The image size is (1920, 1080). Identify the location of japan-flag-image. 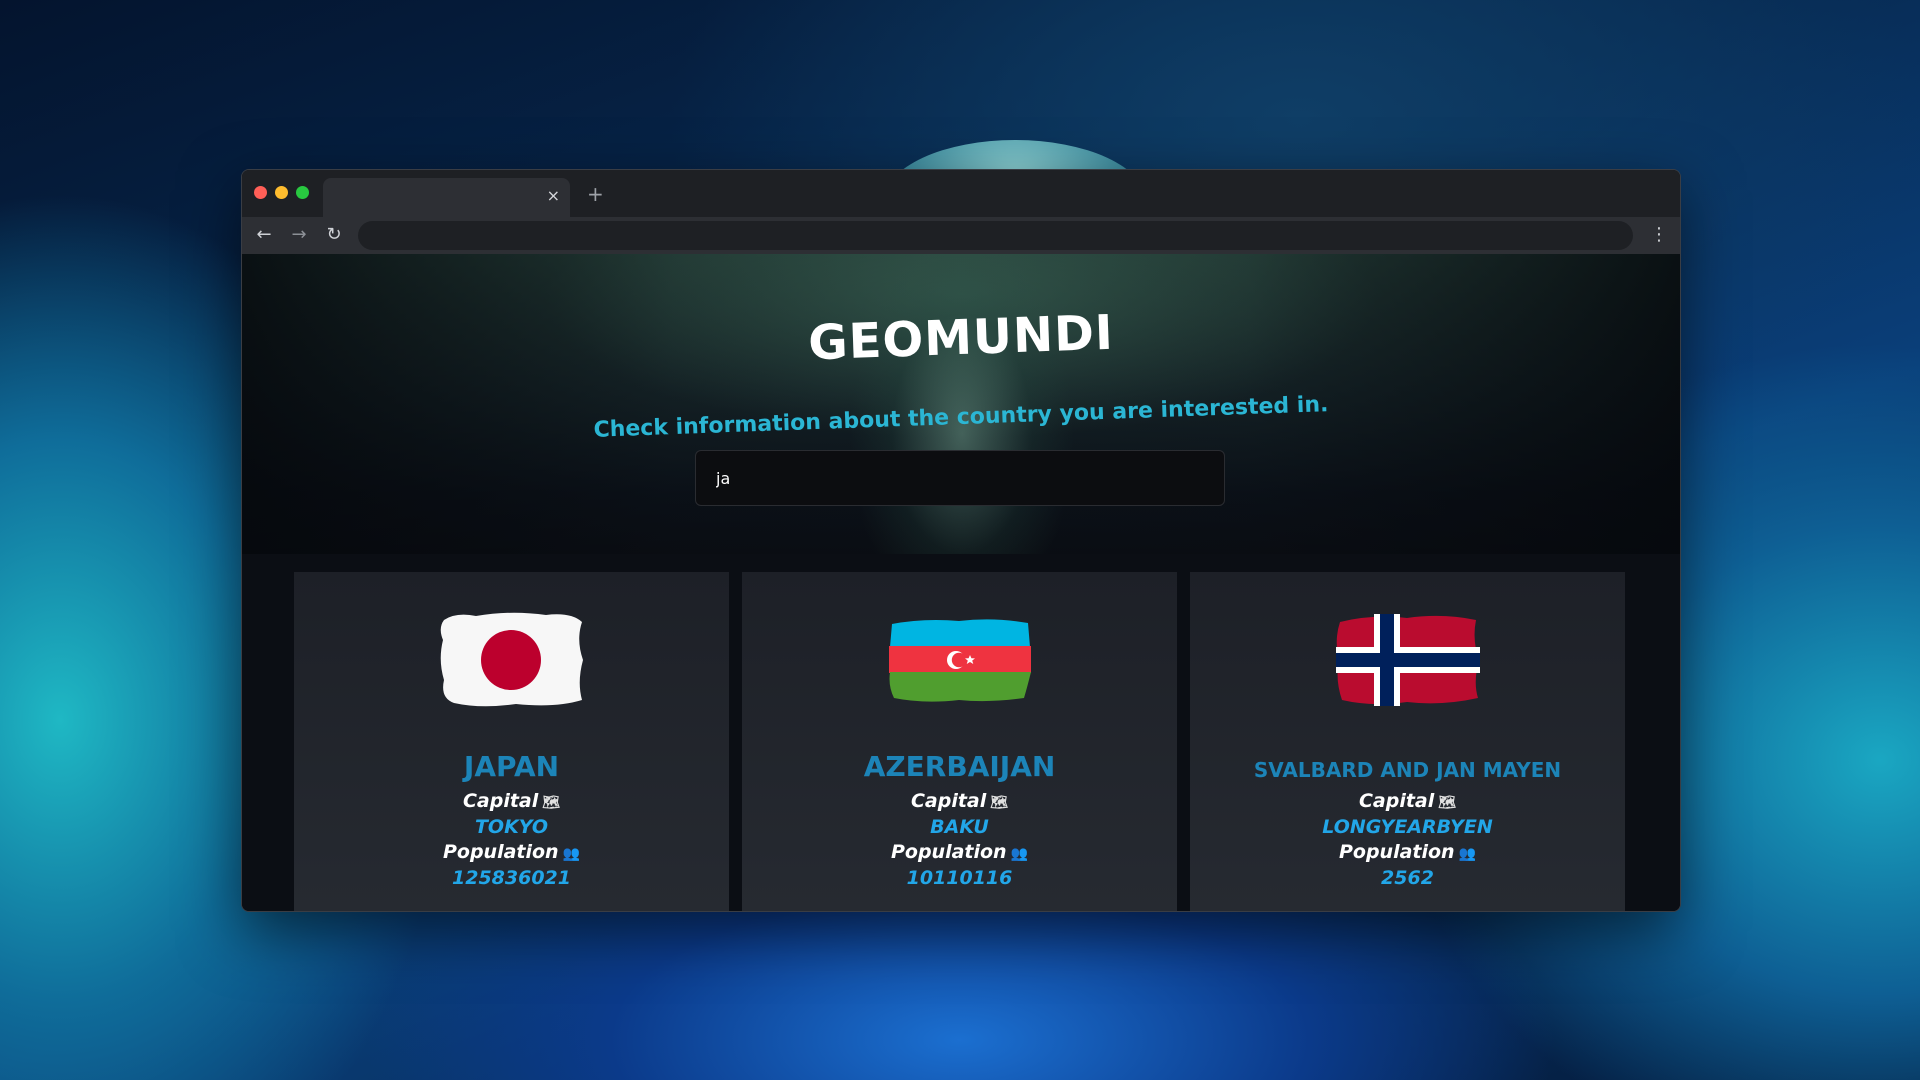
(511, 659).